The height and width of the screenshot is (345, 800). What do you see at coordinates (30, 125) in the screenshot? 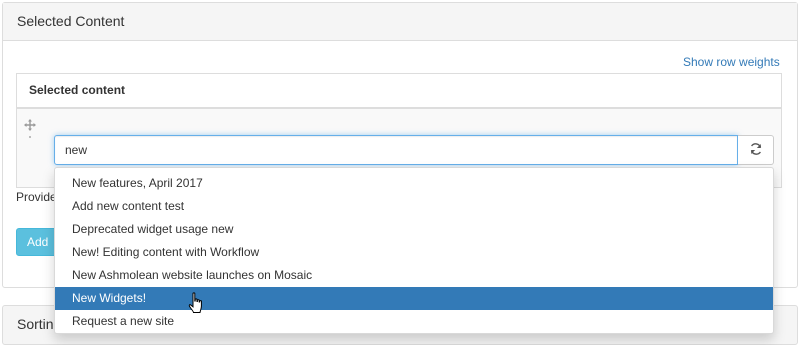
I see `move-icon` at bounding box center [30, 125].